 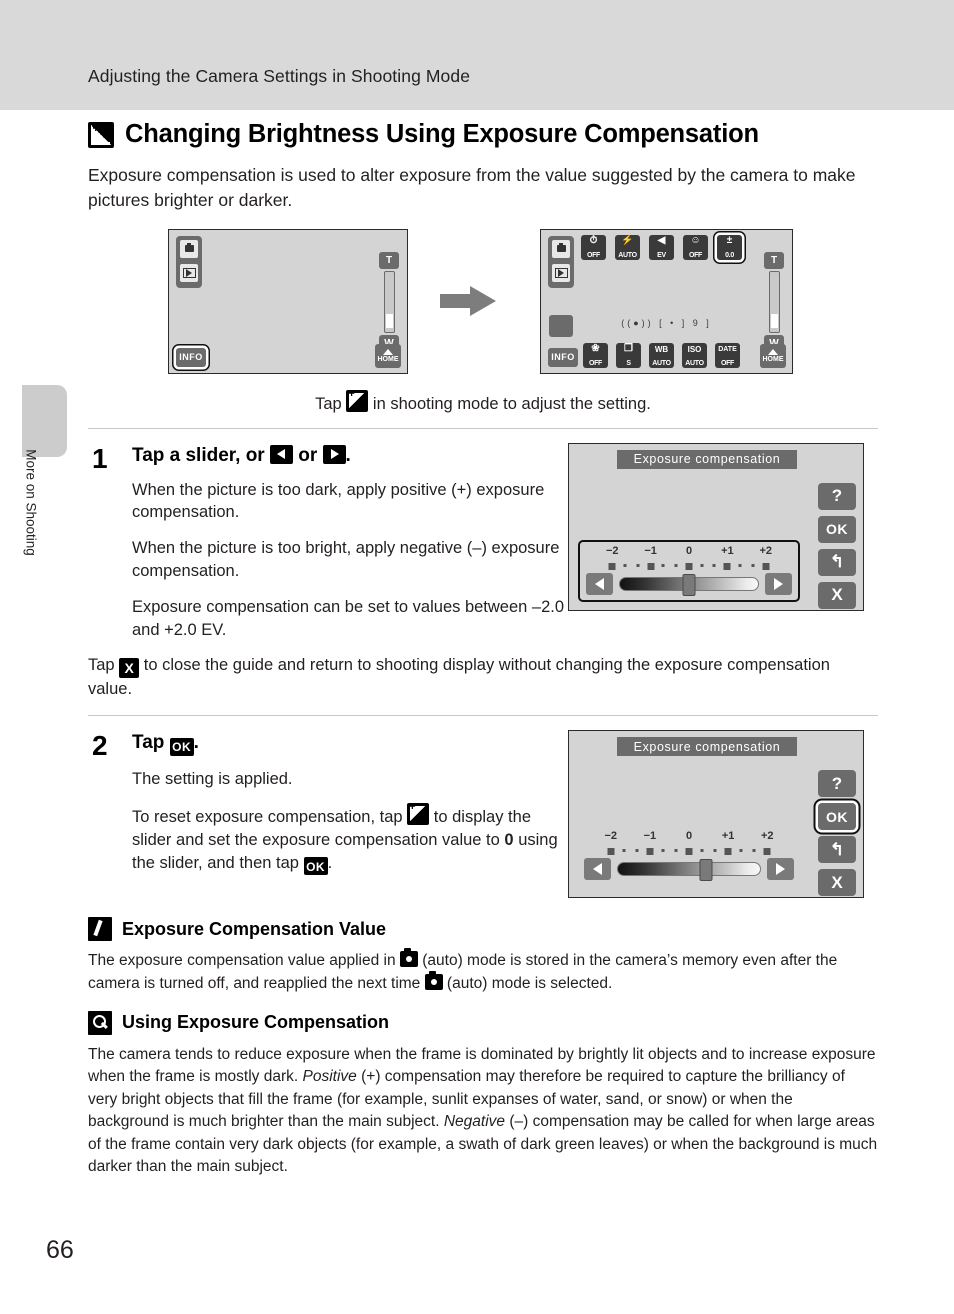 What do you see at coordinates (694, 355) in the screenshot?
I see `iso-sensitivity-icon: ISO AUTO` at bounding box center [694, 355].